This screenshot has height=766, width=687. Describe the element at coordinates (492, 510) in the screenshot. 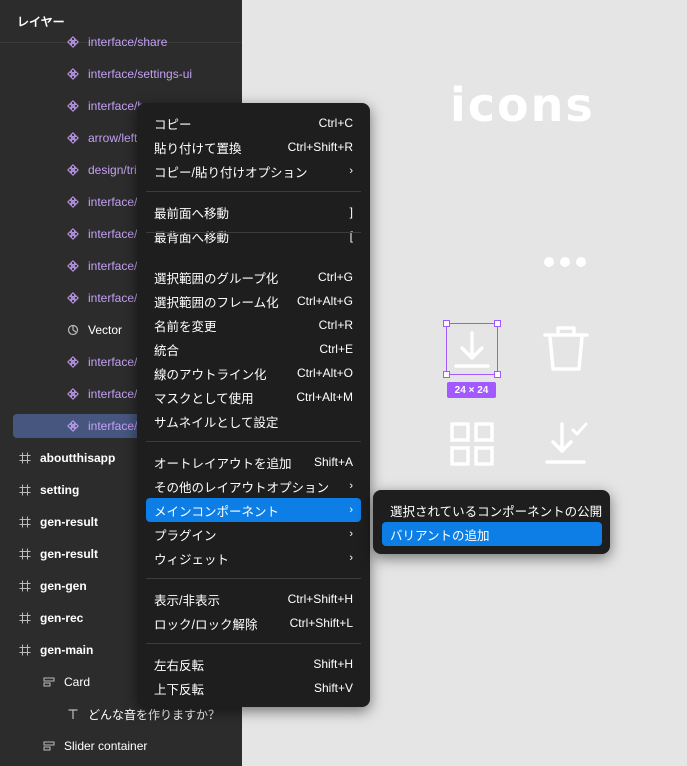

I see `submenu-item: 選択されているコンポーネントの公開` at that location.